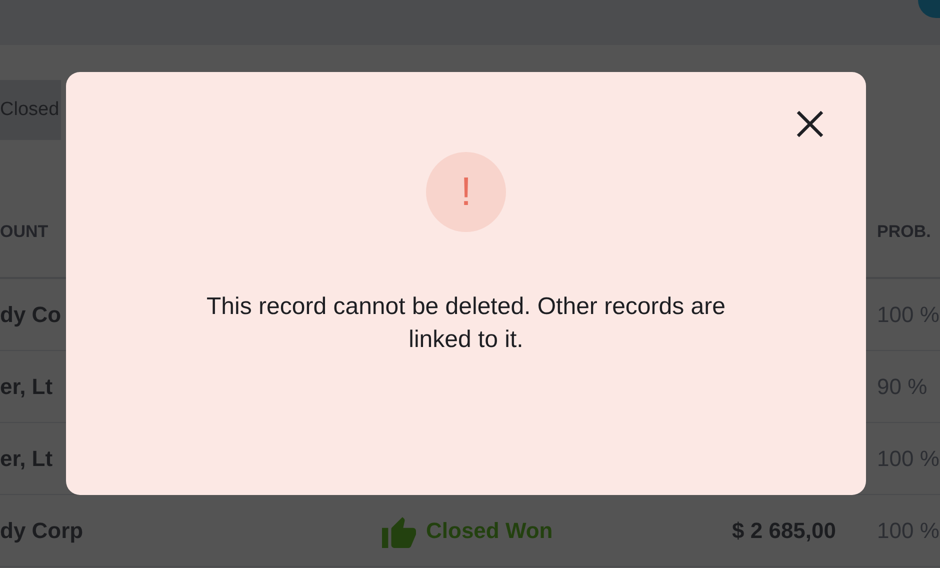 This screenshot has width=940, height=568. I want to click on account-name: dy Co, so click(31, 314).